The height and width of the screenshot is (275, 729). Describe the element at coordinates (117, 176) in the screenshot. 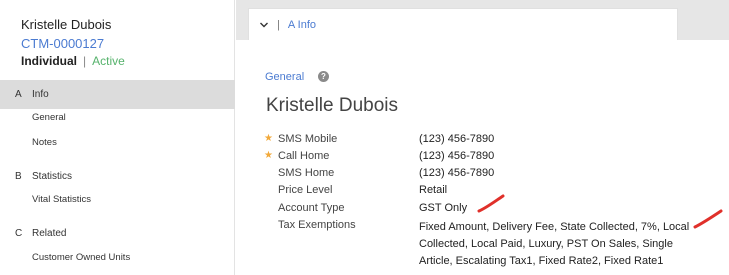

I see `sidebar-section-statistics: B Statistics` at that location.